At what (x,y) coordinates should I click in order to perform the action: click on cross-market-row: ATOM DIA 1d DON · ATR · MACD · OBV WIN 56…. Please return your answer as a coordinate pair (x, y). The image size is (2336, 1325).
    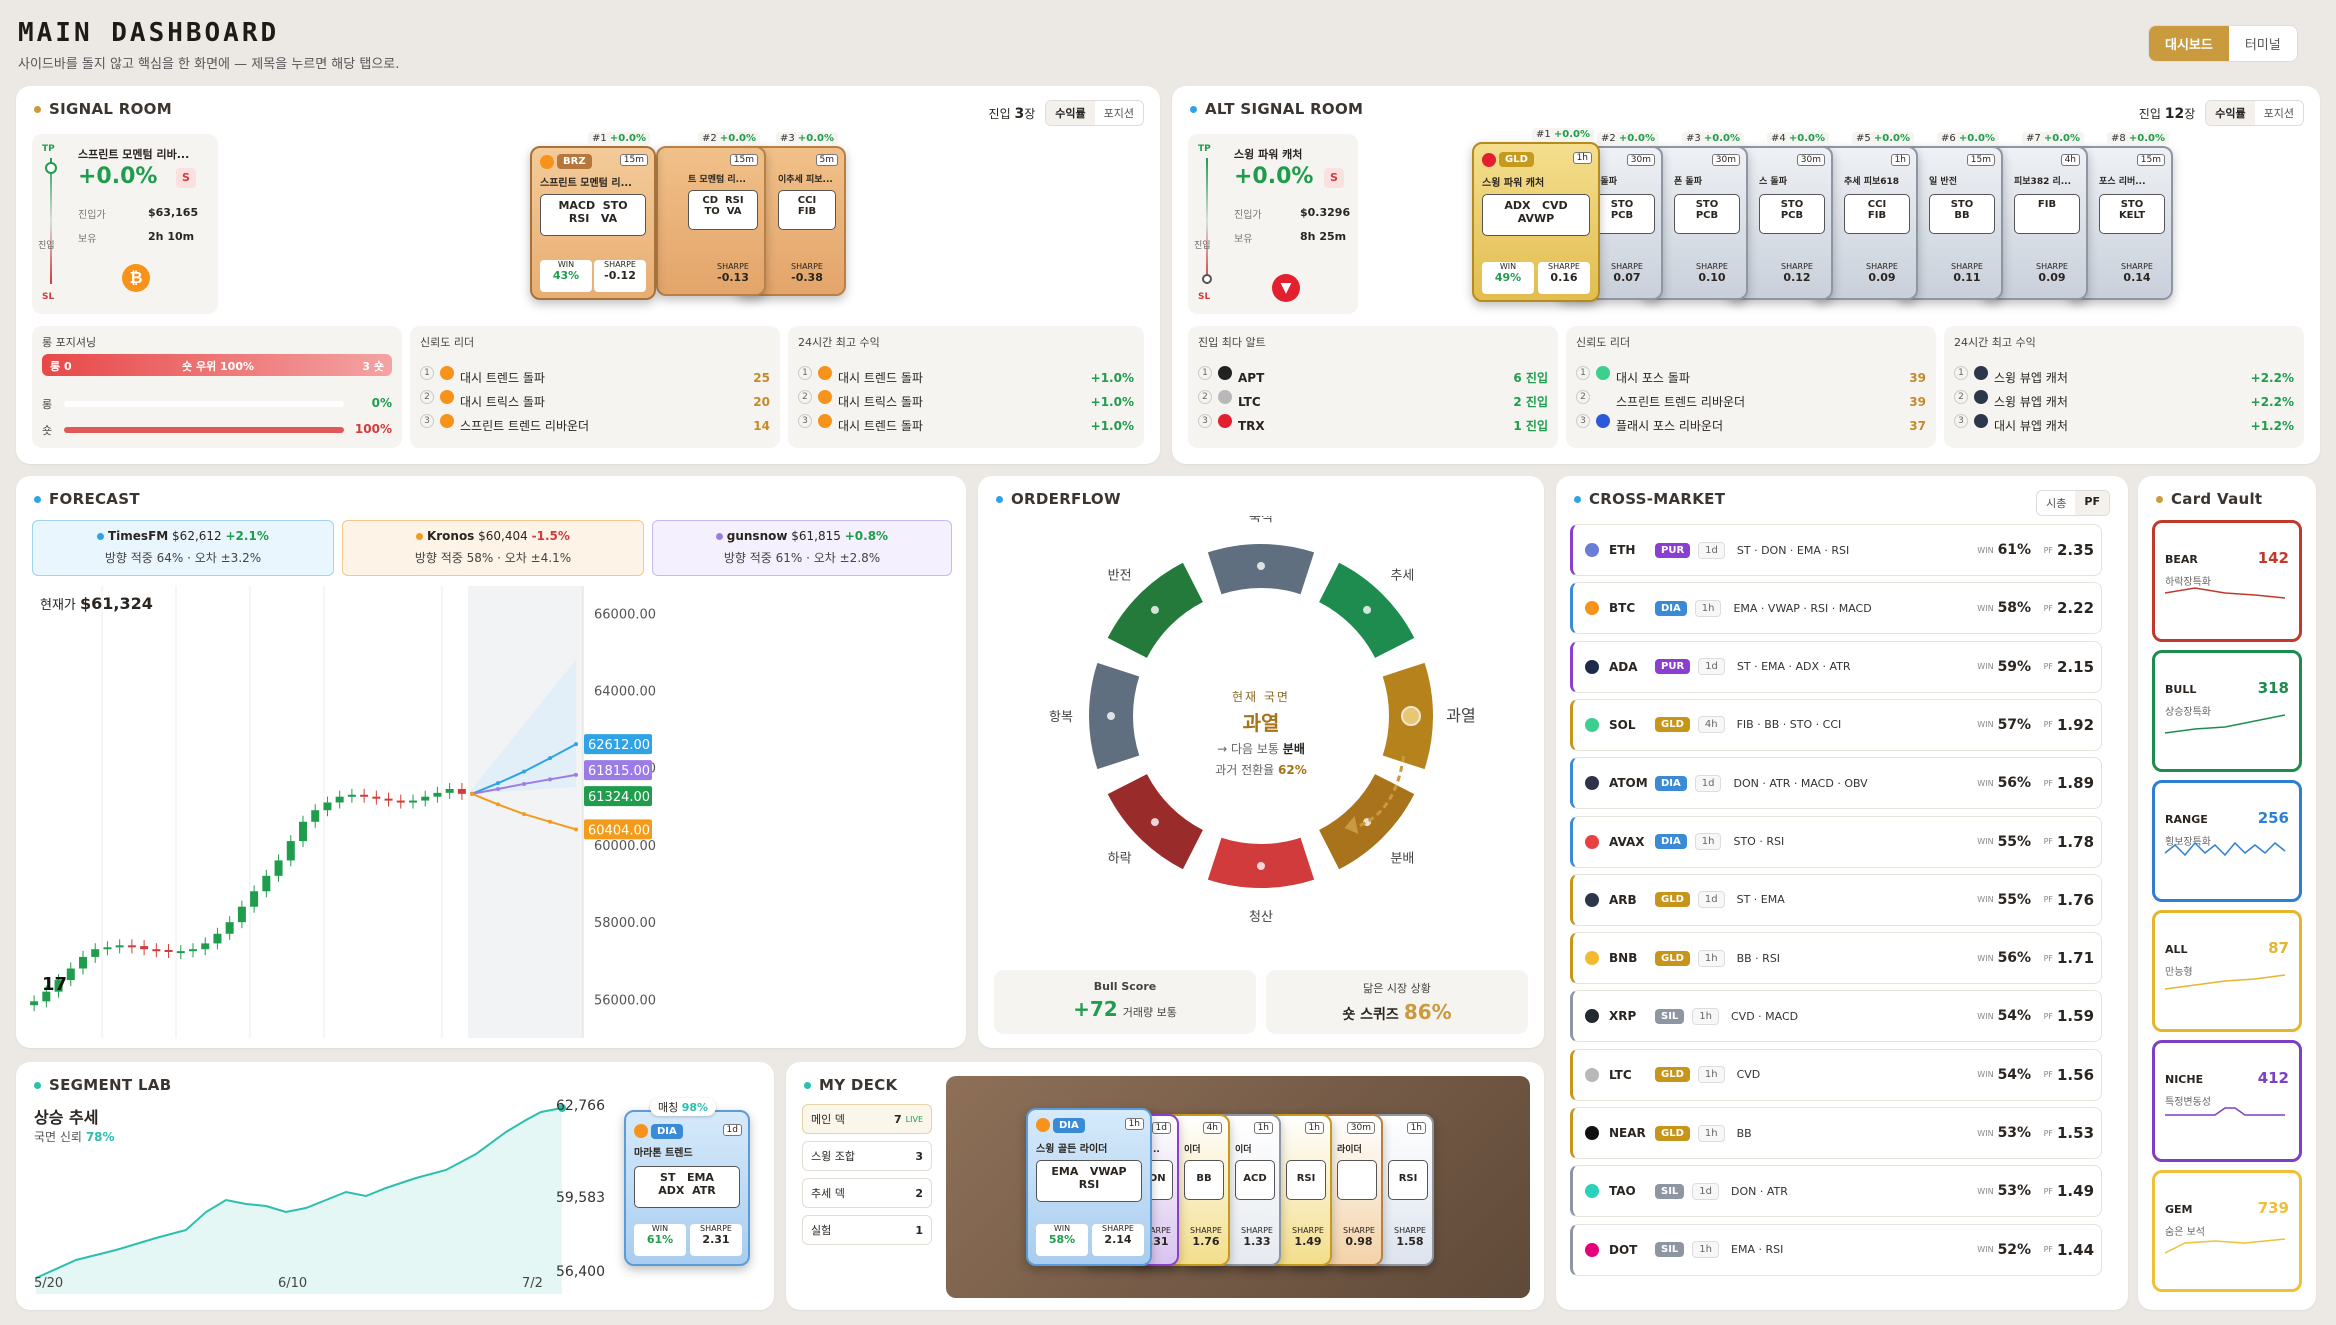
    Looking at the image, I should click on (1836, 783).